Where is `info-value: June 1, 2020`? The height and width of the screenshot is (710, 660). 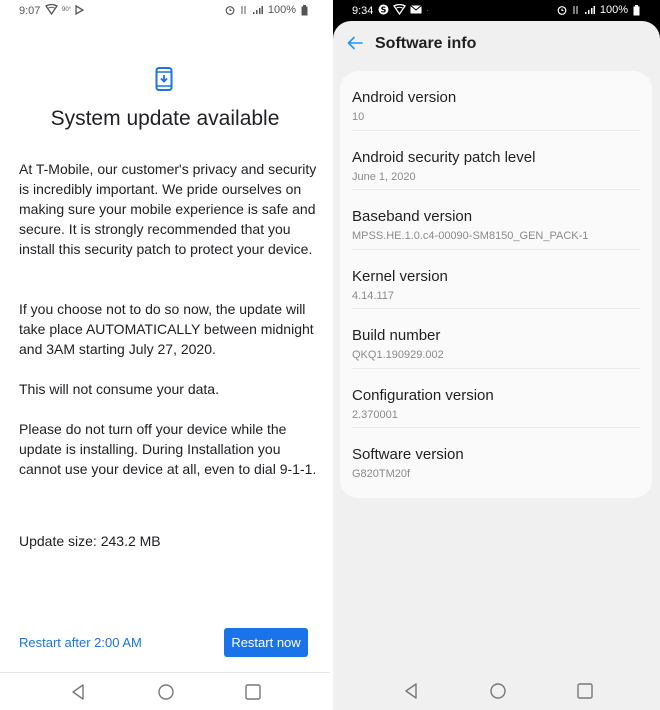 info-value: June 1, 2020 is located at coordinates (384, 176).